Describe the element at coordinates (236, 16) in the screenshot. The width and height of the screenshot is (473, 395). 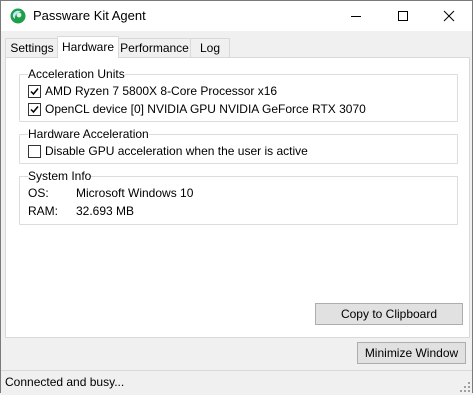
I see `title-bar: Passware Kit Agent` at that location.